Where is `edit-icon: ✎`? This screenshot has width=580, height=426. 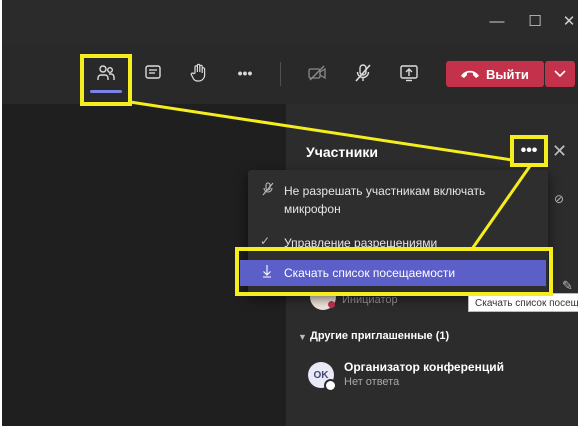 edit-icon: ✎ is located at coordinates (567, 286).